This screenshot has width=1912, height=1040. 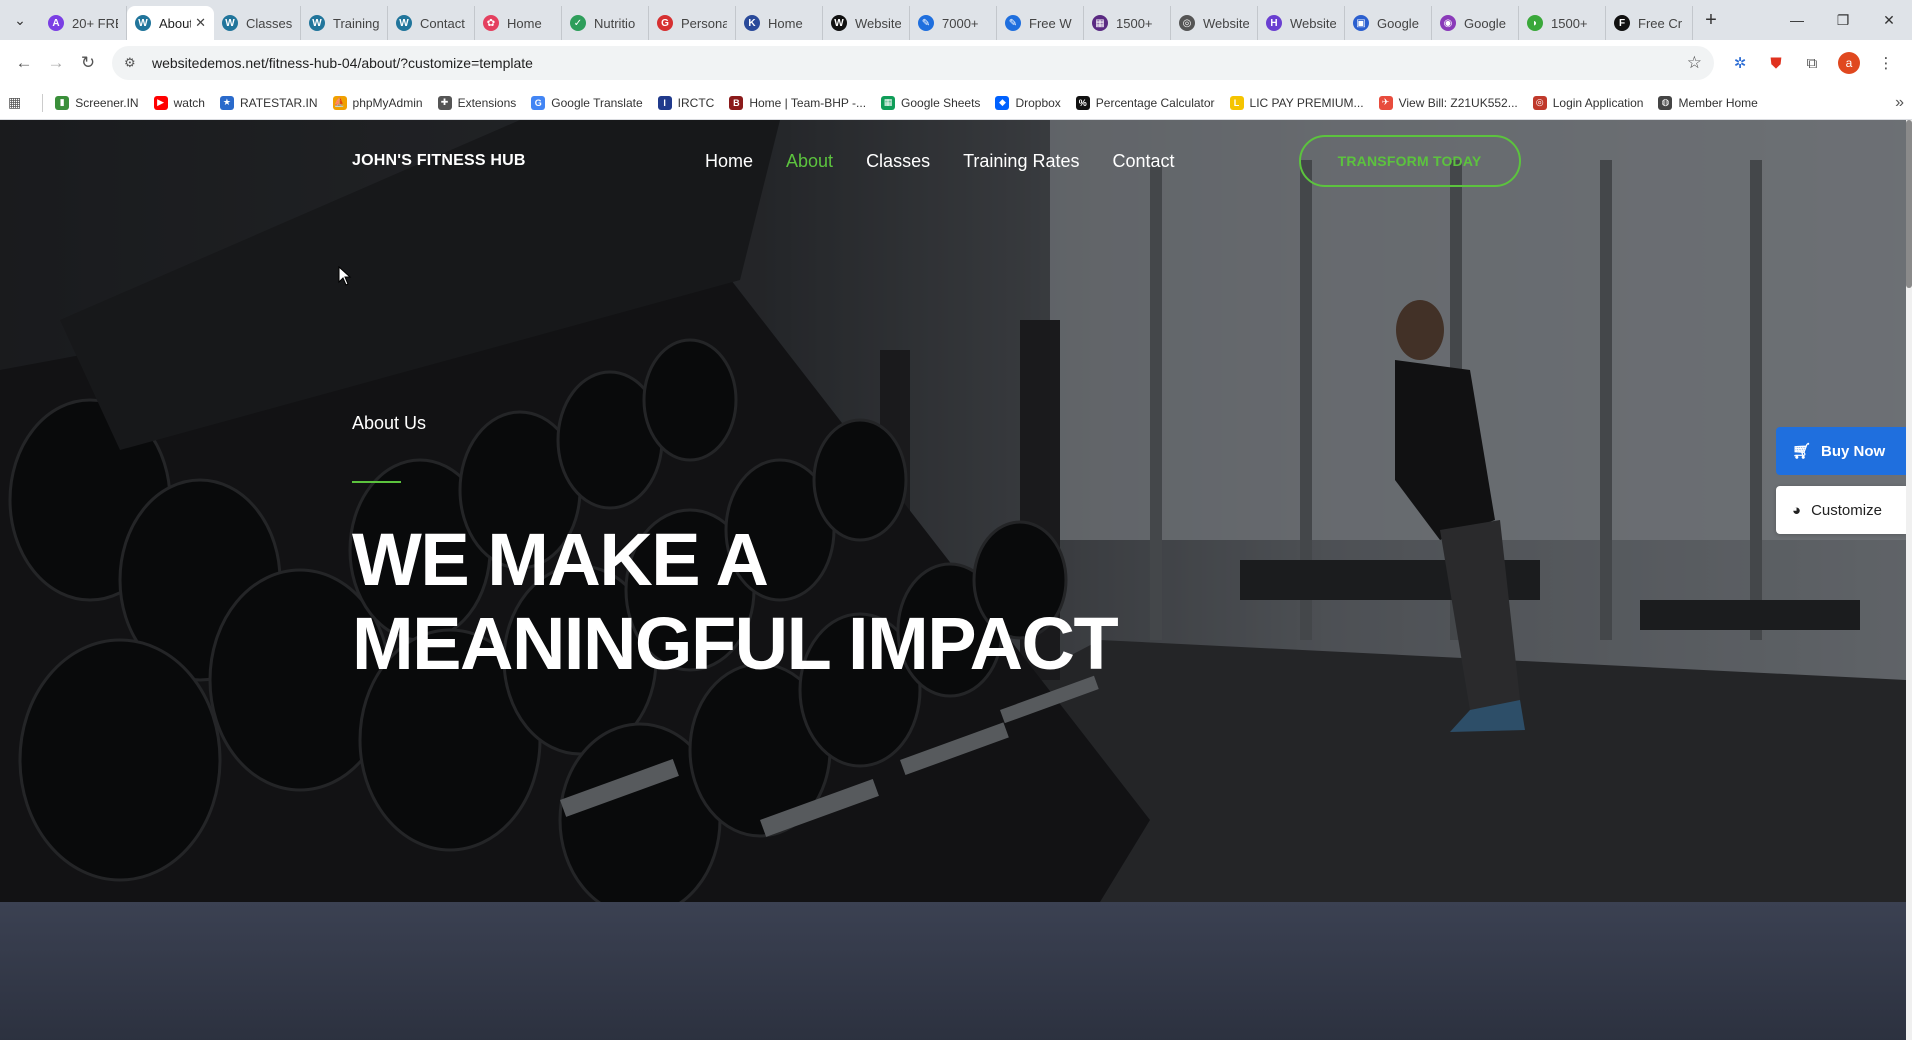 What do you see at coordinates (1274, 23) in the screenshot?
I see `tab-favicon-icon: H` at bounding box center [1274, 23].